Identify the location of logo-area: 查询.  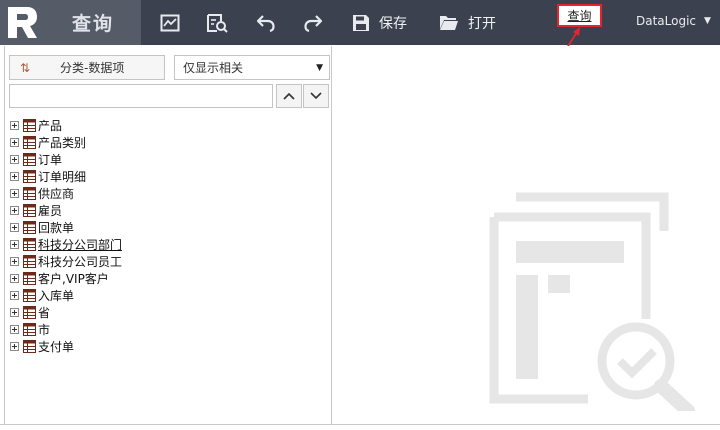
(70, 22).